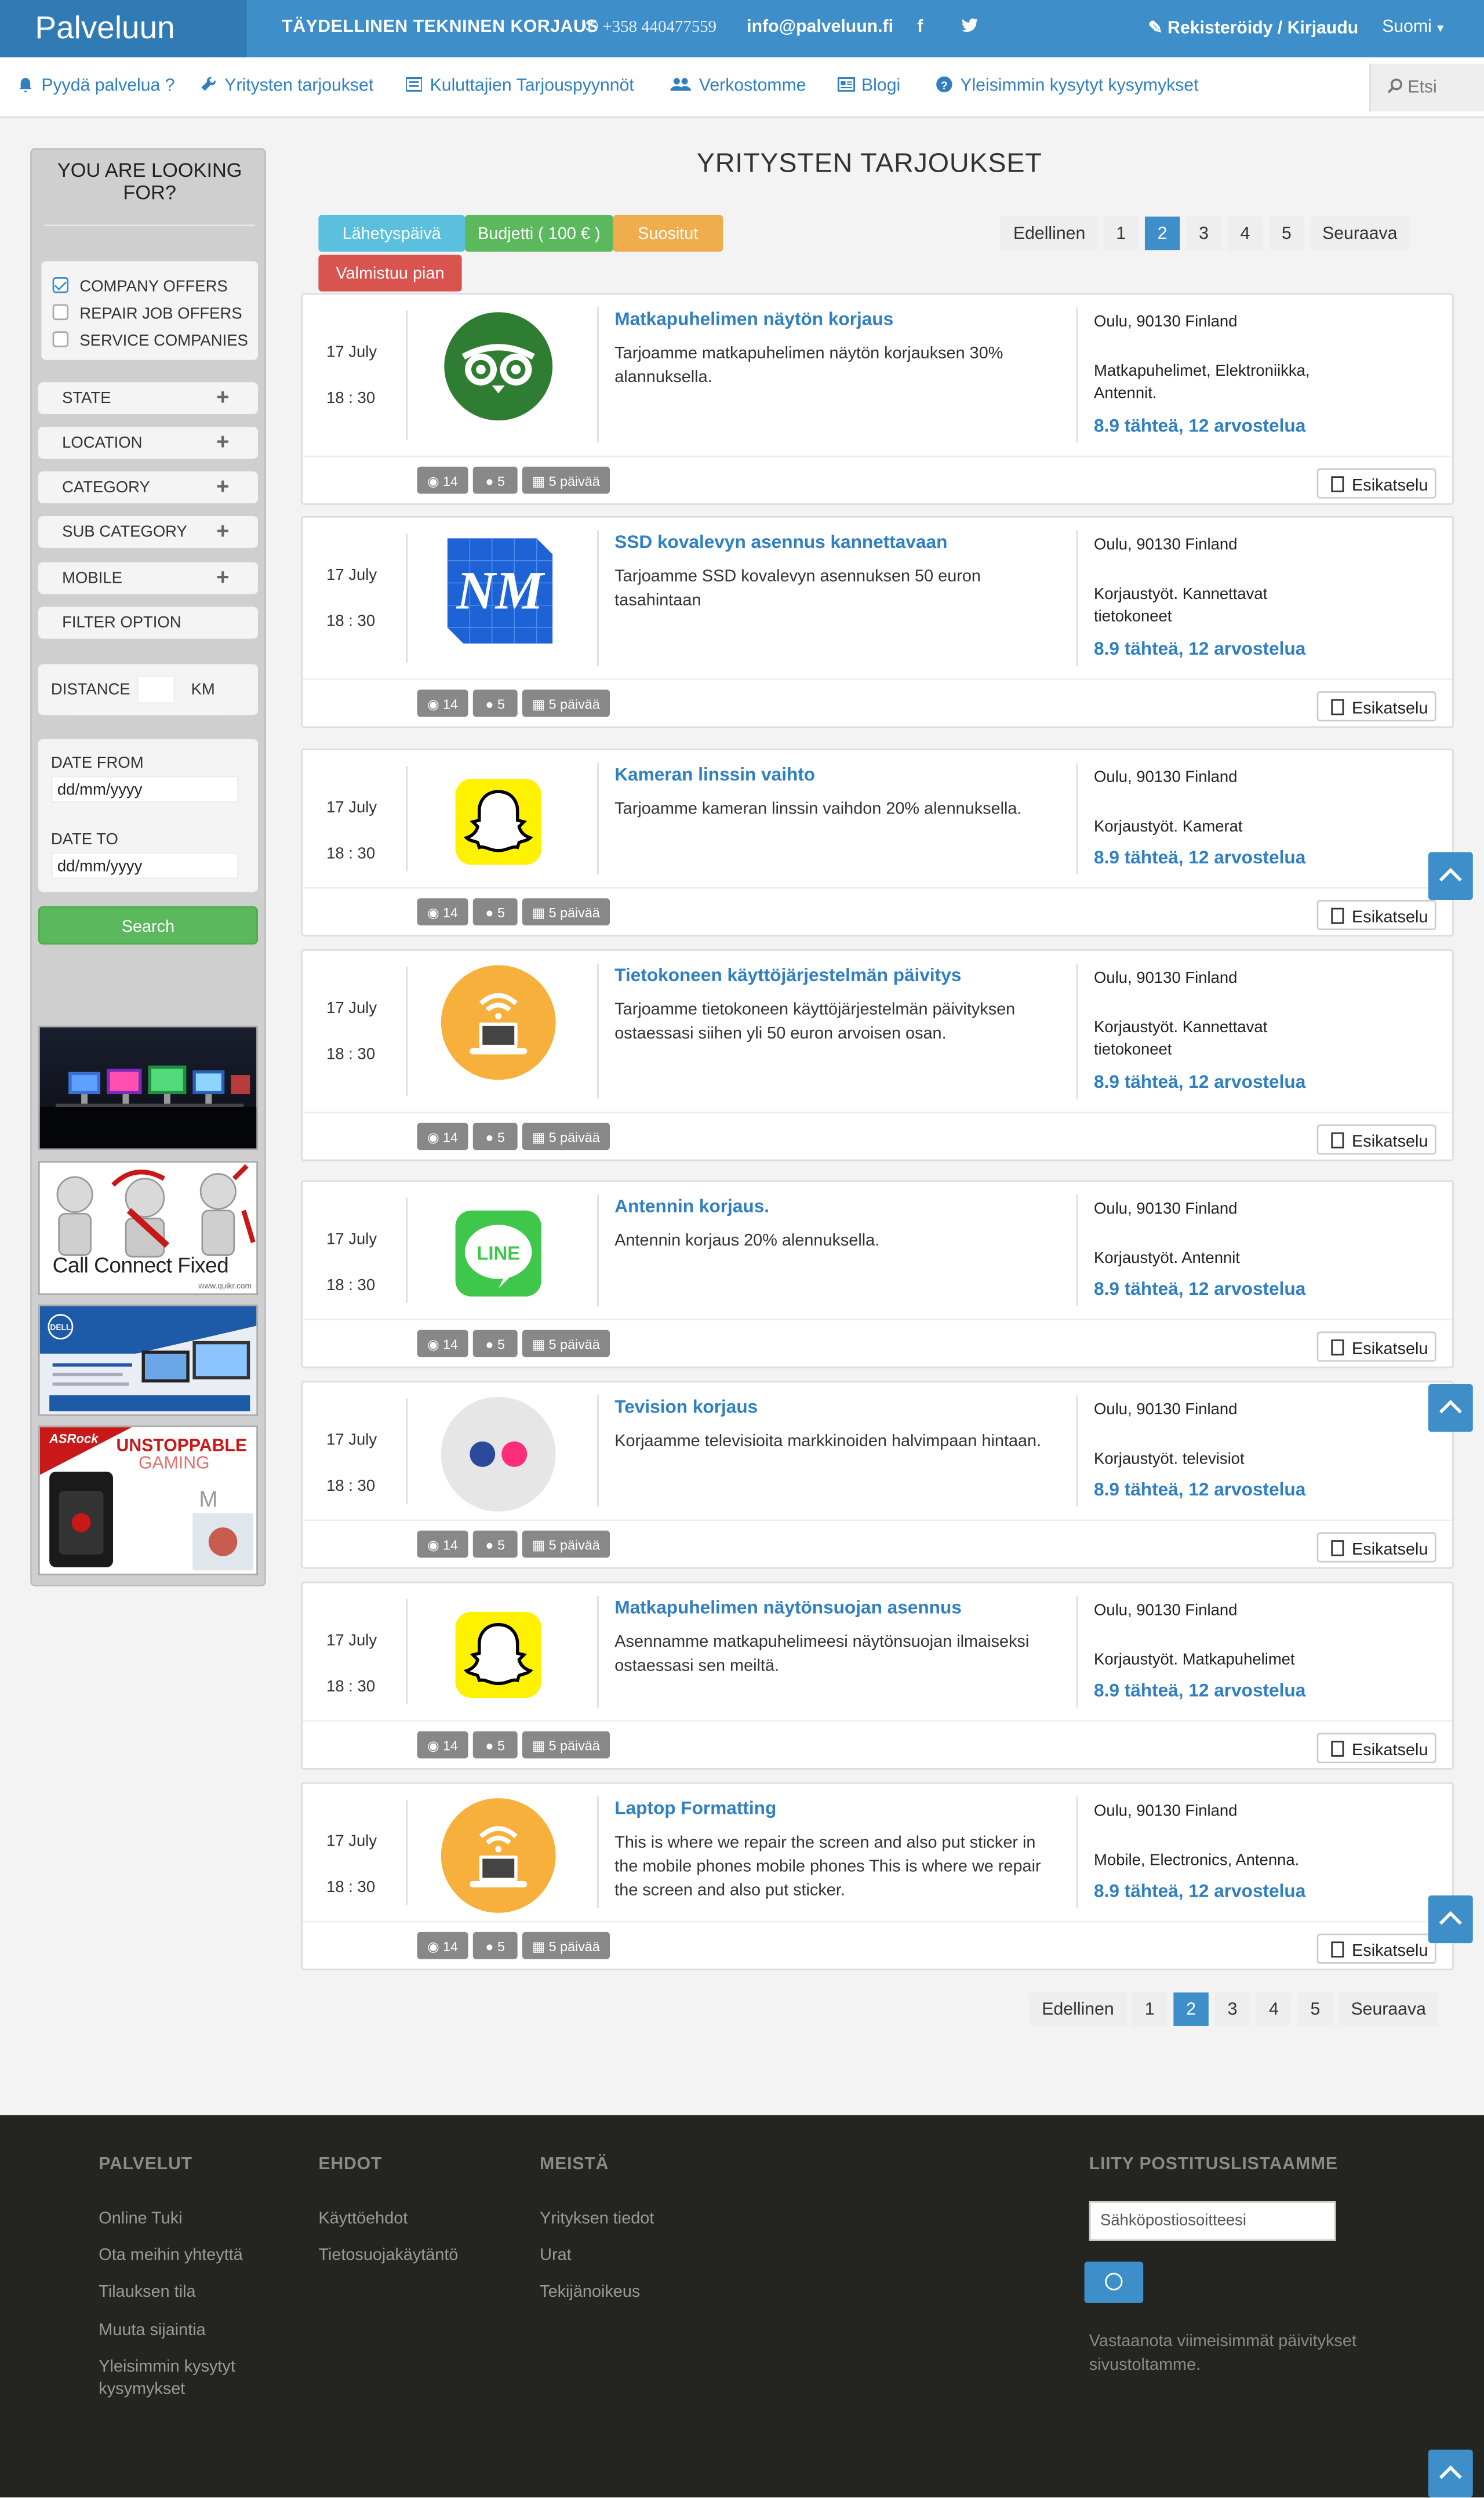 Image resolution: width=1484 pixels, height=2498 pixels. What do you see at coordinates (388, 2255) in the screenshot?
I see `footer-link: Tietosuojakäytäntö` at bounding box center [388, 2255].